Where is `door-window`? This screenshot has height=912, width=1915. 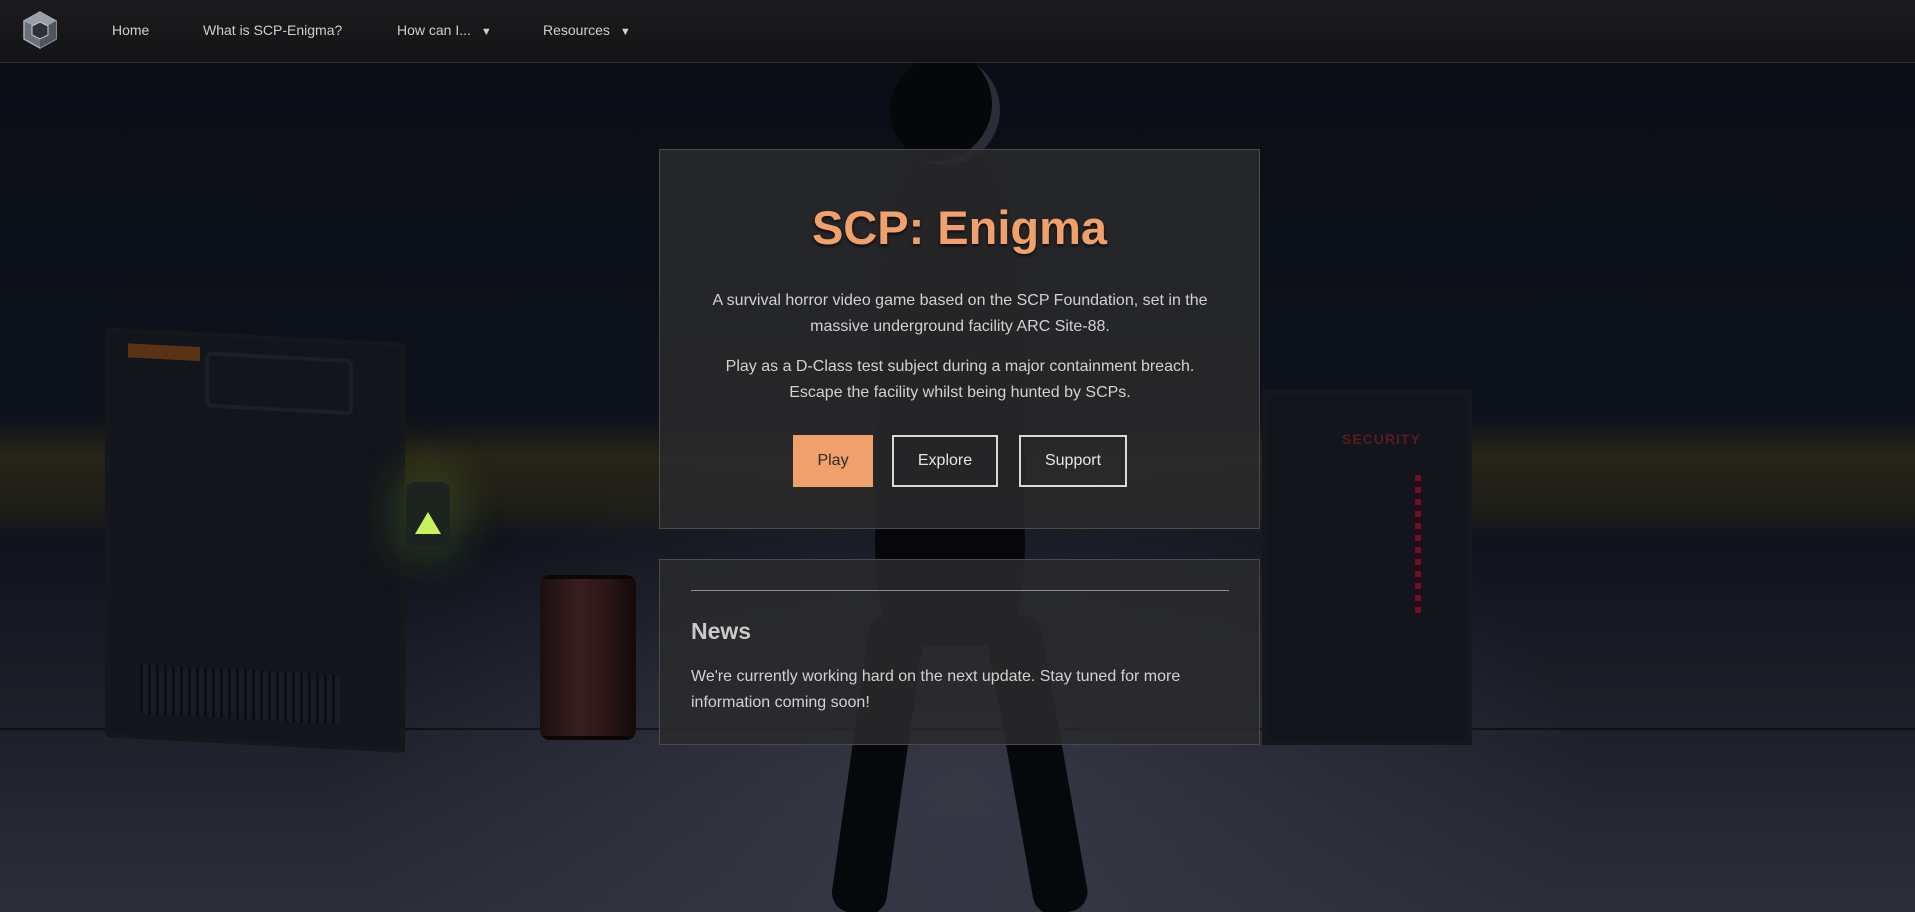 door-window is located at coordinates (279, 383).